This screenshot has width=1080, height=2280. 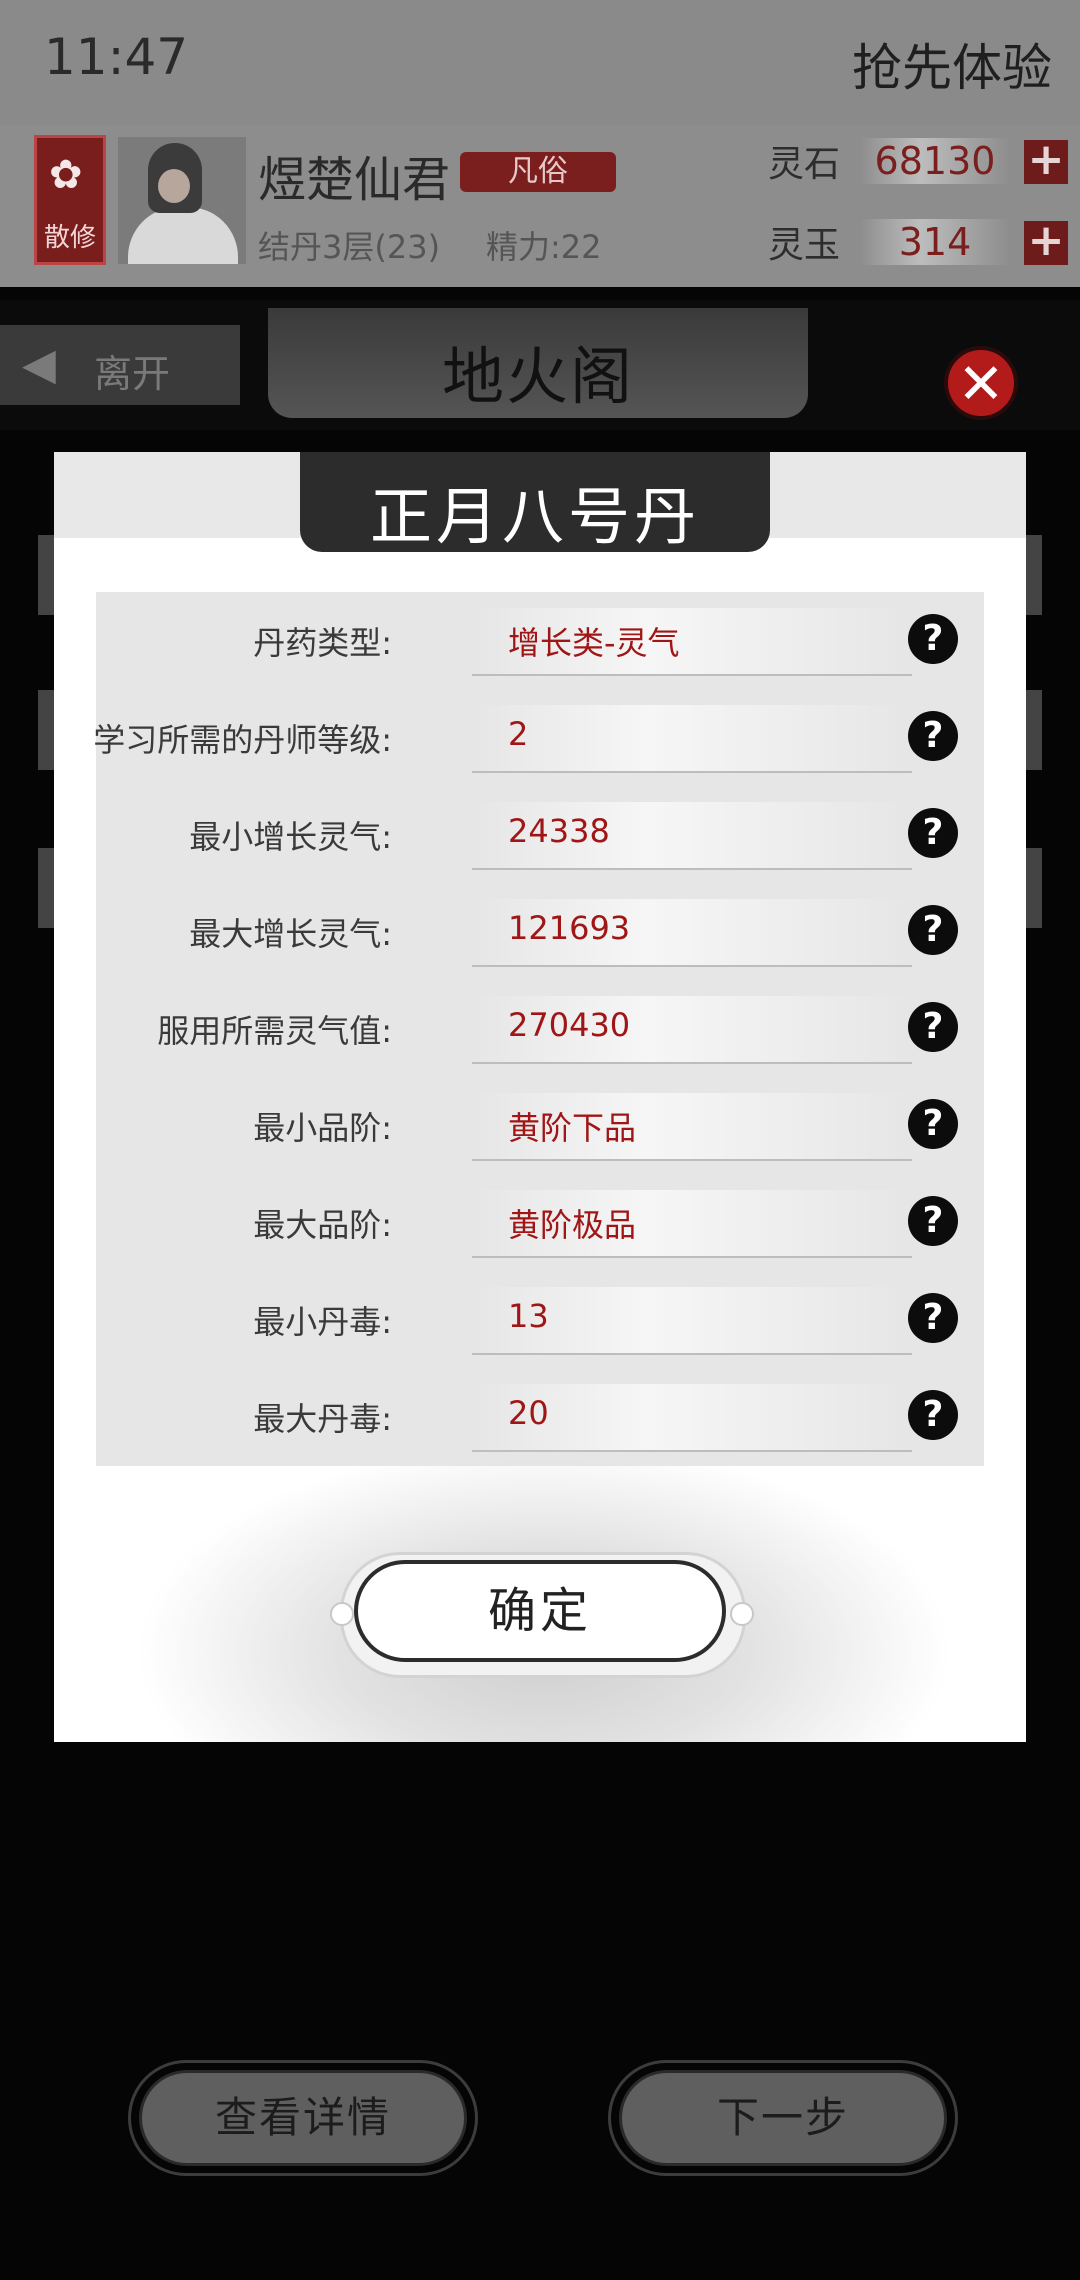 What do you see at coordinates (274, 1031) in the screenshot?
I see `info-label: 服用所需灵气值:` at bounding box center [274, 1031].